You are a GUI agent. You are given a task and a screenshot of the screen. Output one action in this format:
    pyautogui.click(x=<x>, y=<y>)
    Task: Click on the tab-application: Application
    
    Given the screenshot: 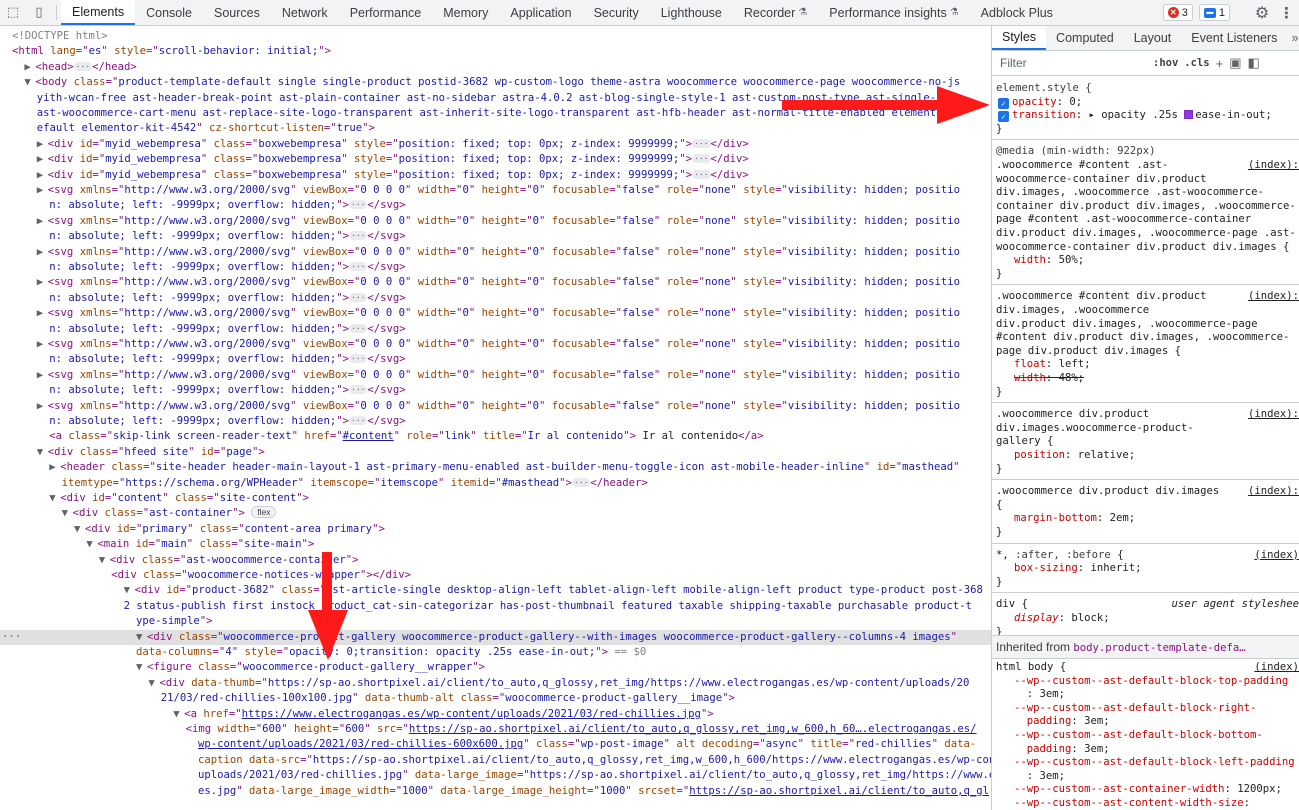 What is the action you would take?
    pyautogui.click(x=540, y=12)
    